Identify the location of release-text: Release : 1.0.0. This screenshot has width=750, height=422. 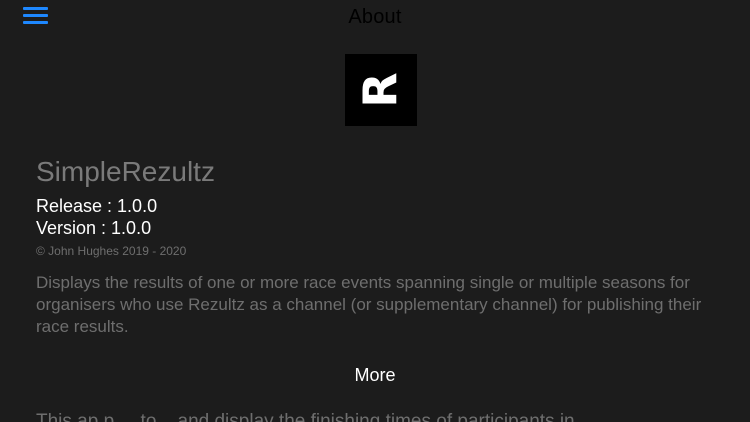
(97, 206).